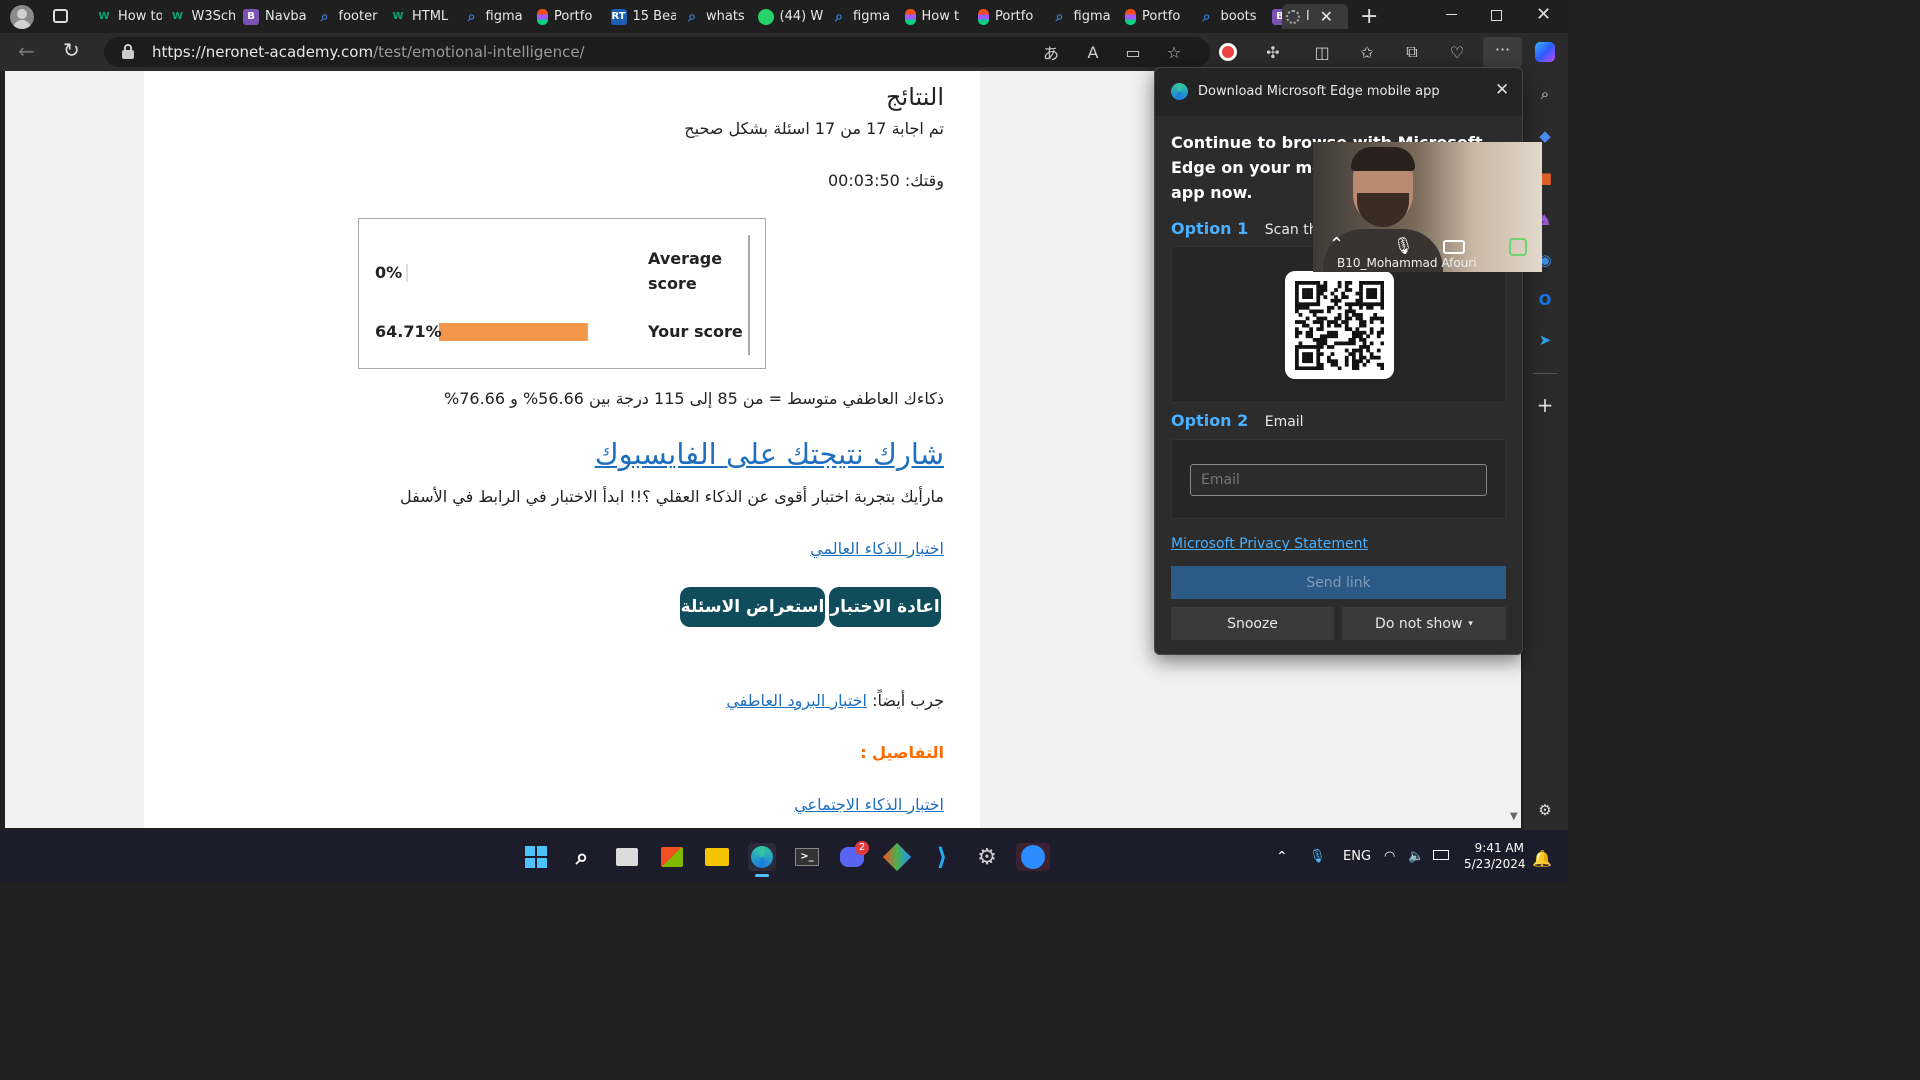 Image resolution: width=1920 pixels, height=1080 pixels. What do you see at coordinates (71, 50) in the screenshot?
I see `refresh-icon: ↻` at bounding box center [71, 50].